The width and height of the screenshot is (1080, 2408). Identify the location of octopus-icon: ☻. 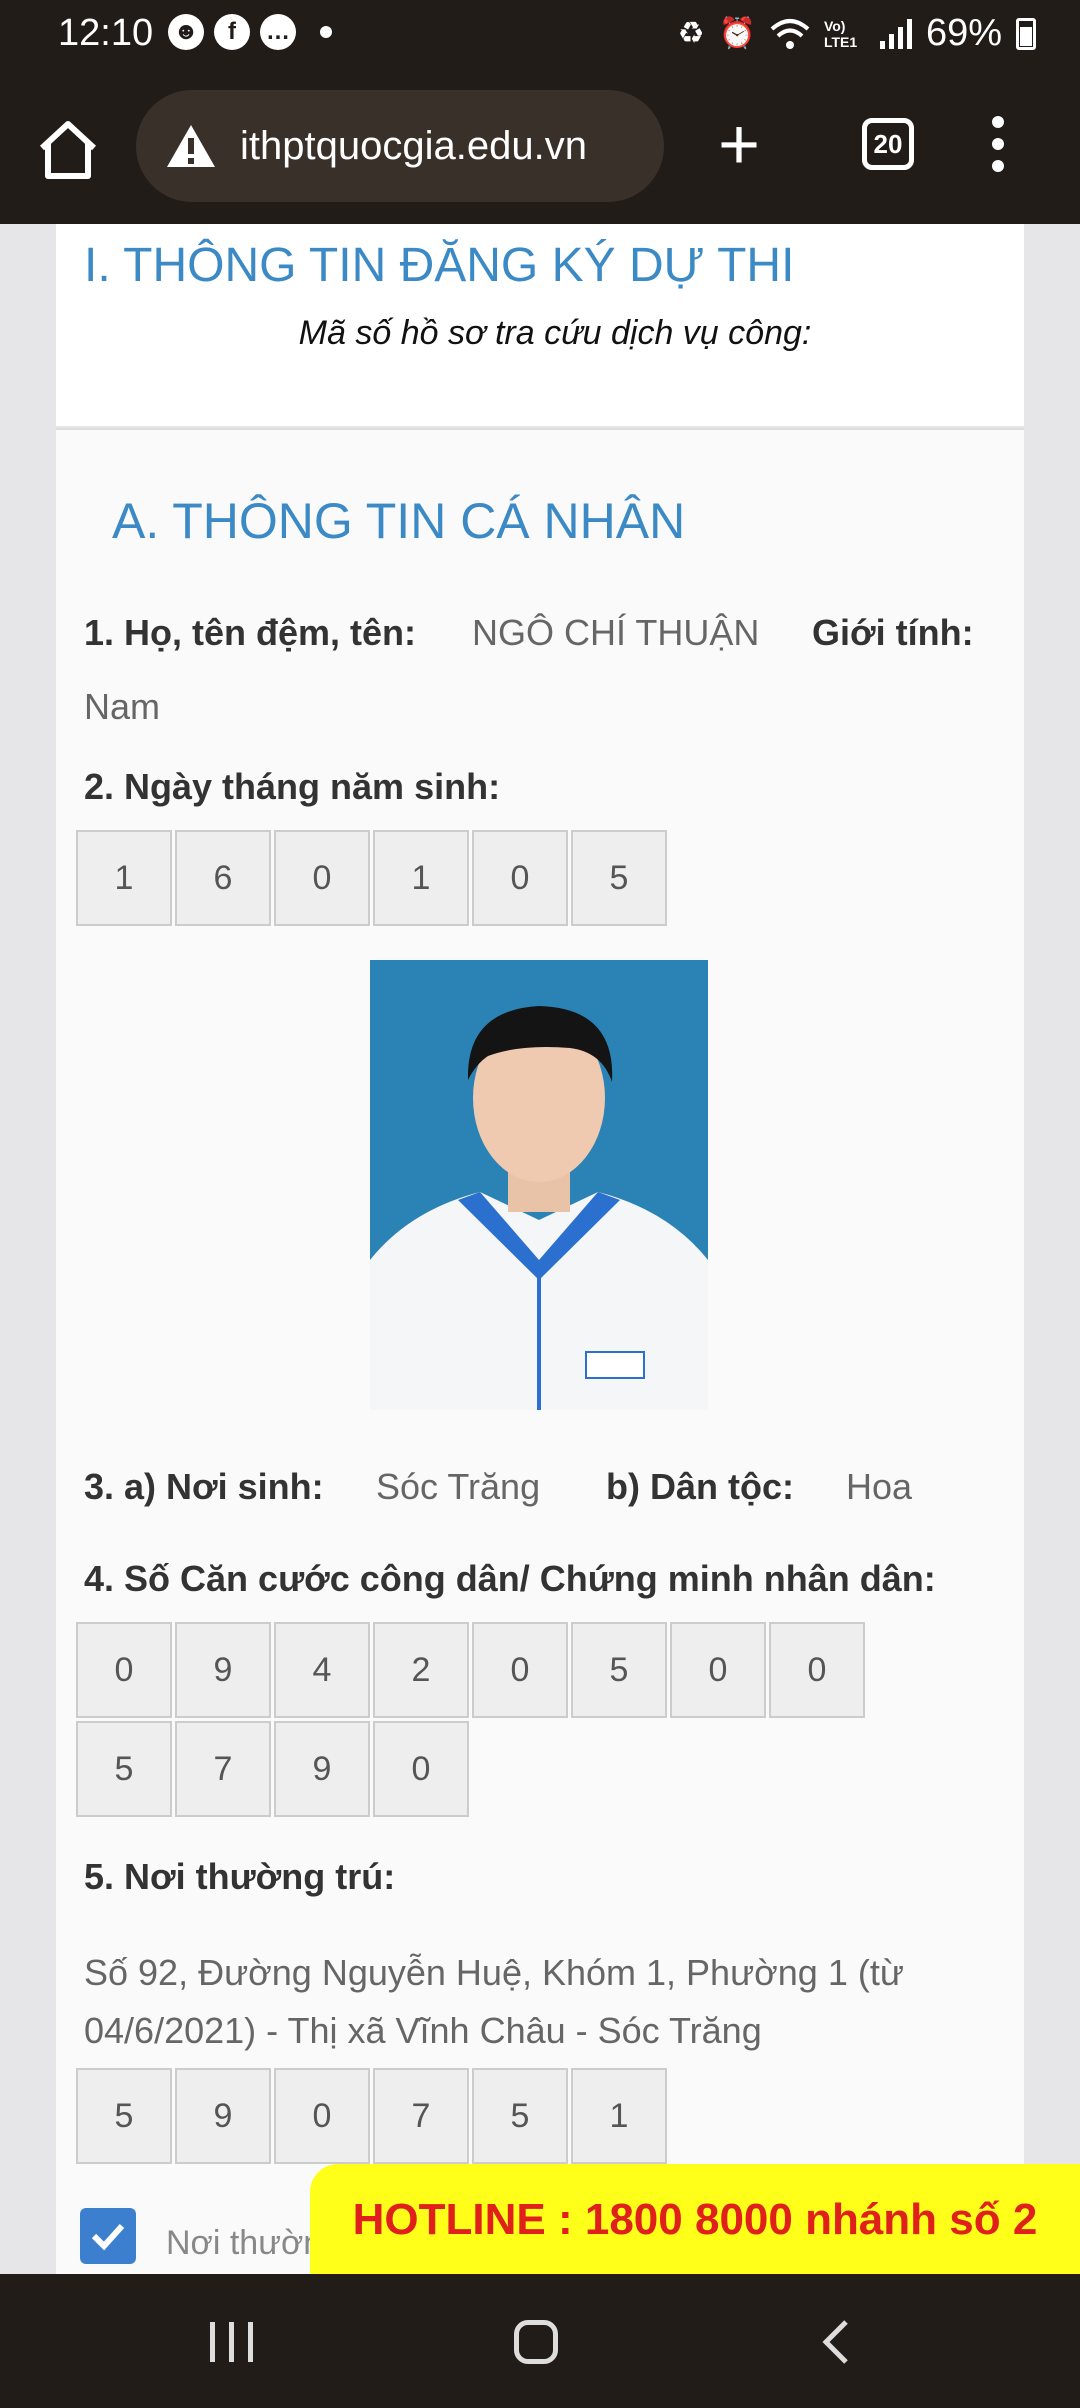
(186, 32).